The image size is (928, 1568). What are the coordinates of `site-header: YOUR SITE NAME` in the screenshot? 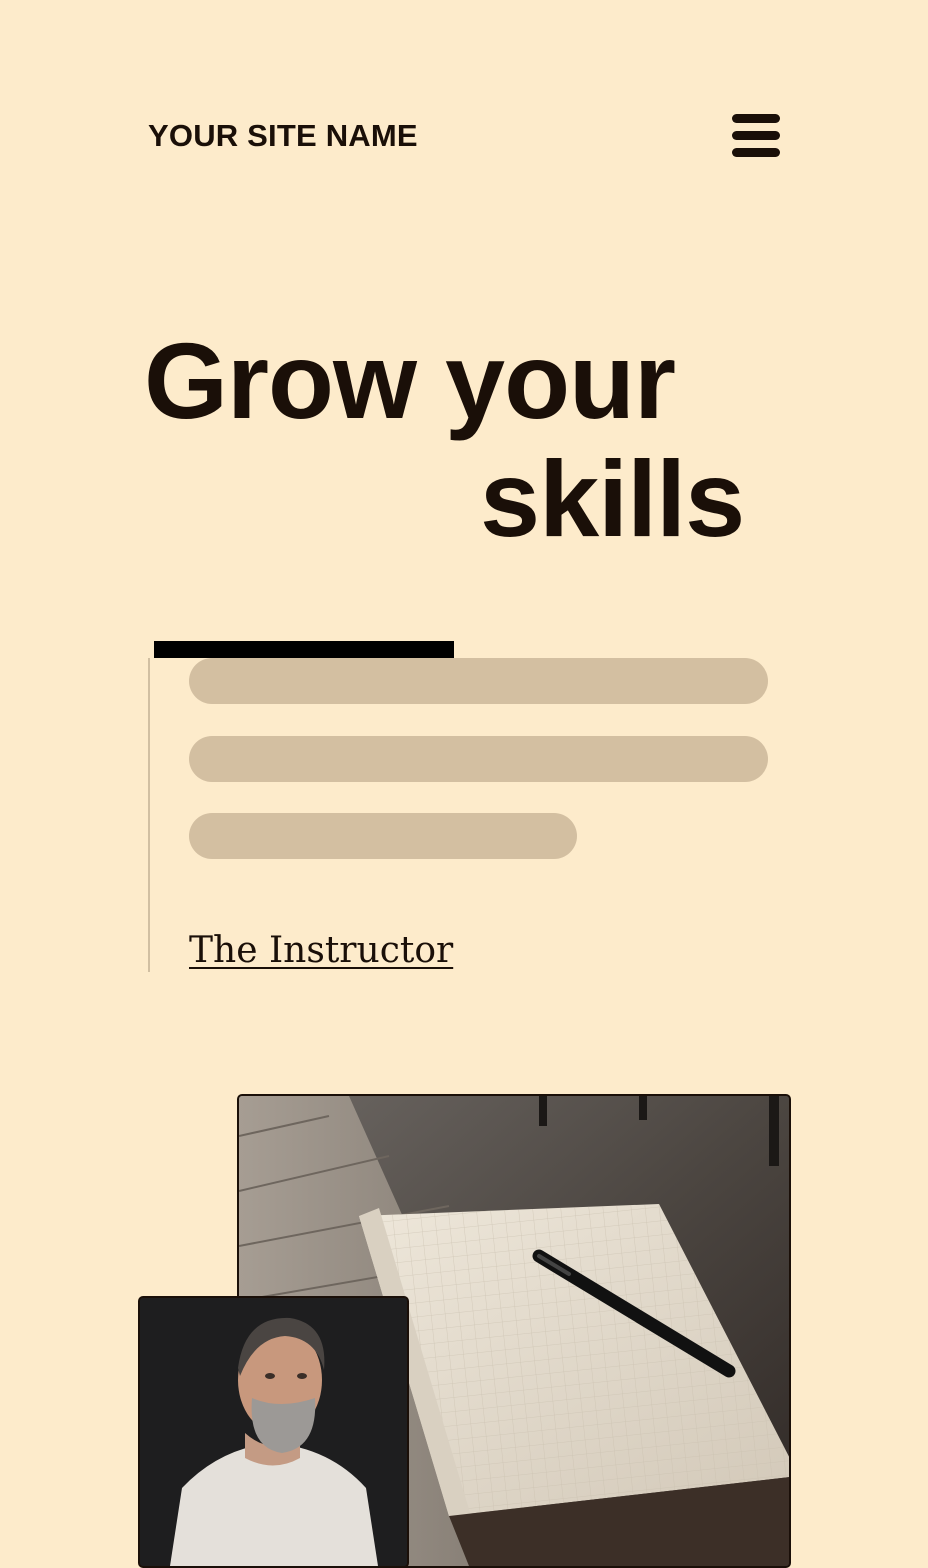 It's located at (465, 136).